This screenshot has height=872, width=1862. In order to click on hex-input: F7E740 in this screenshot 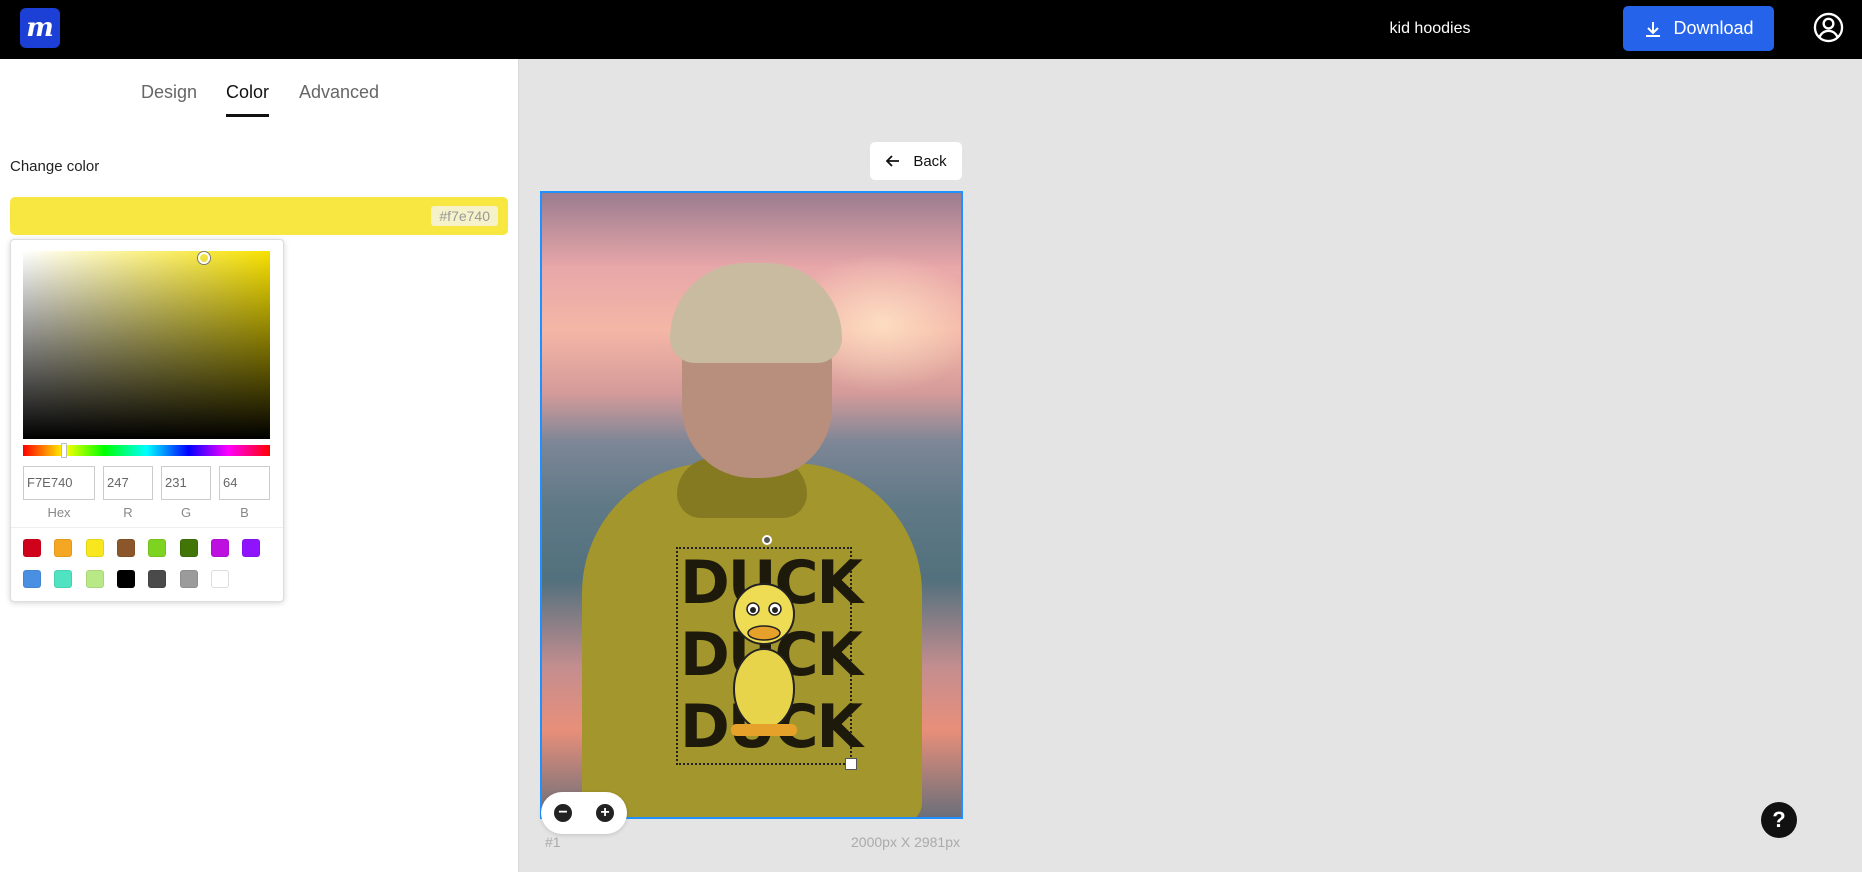, I will do `click(59, 483)`.